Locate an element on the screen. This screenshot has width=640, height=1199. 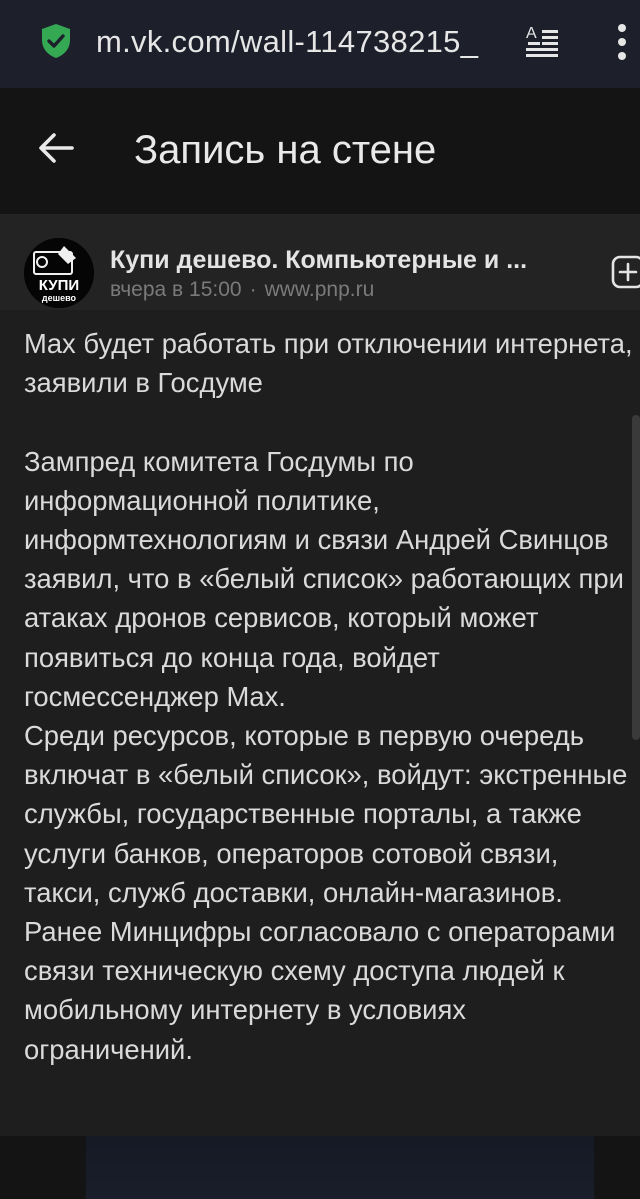
svg-text: A is located at coordinates (531, 33).